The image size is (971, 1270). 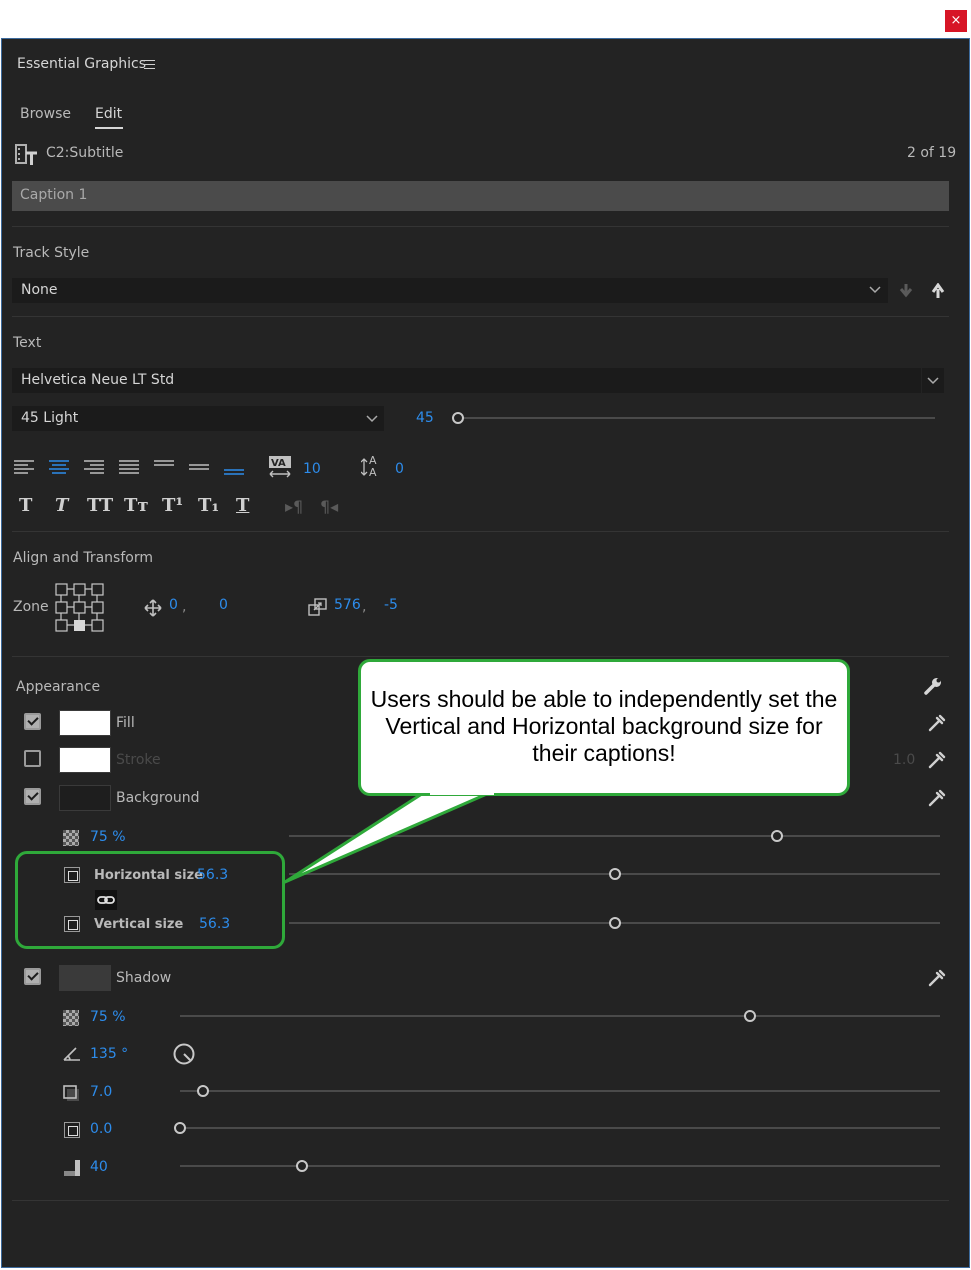 I want to click on clip-counter: 2 of 19, so click(x=932, y=153).